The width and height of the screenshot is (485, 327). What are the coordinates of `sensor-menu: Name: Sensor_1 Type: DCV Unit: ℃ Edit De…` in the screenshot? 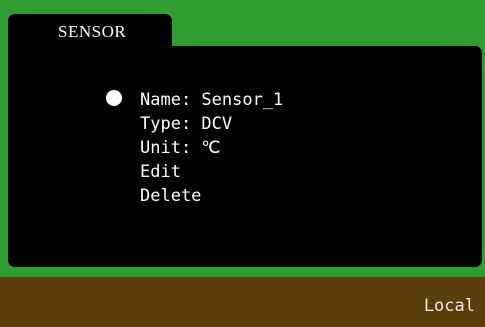 It's located at (211, 148).